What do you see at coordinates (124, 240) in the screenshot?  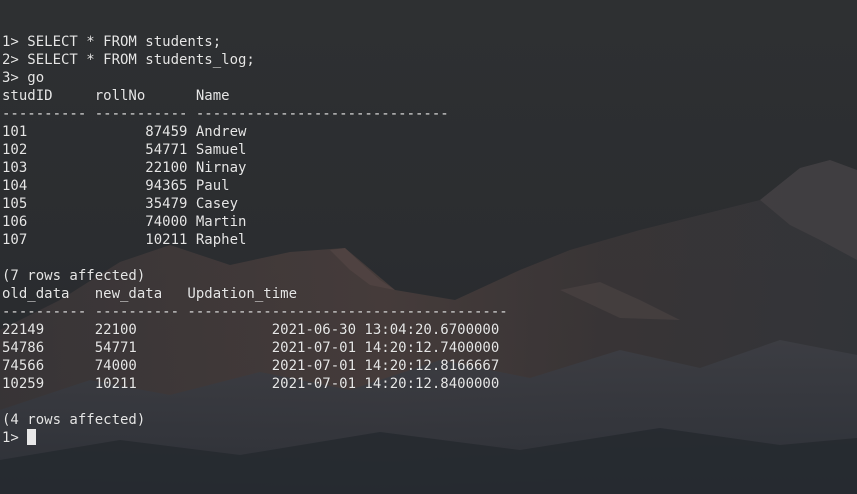 I see `table-row: 107 10211 Raphel` at bounding box center [124, 240].